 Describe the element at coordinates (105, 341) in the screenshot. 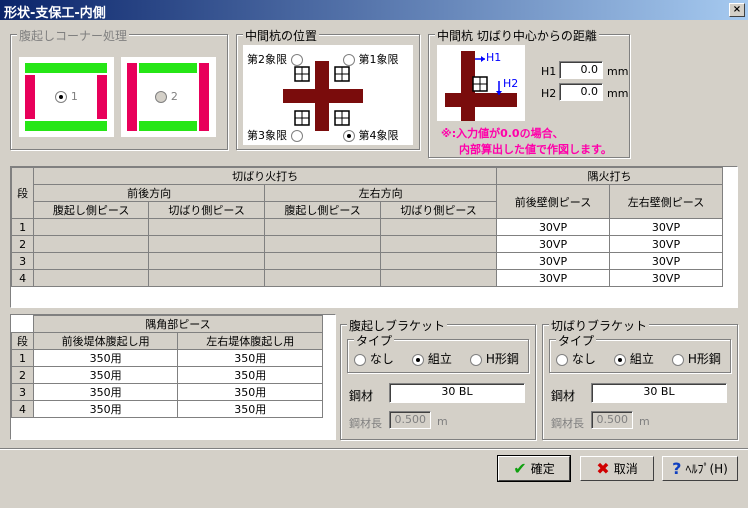

I see `corner-col1-header: 前後堤体腹起し用` at that location.